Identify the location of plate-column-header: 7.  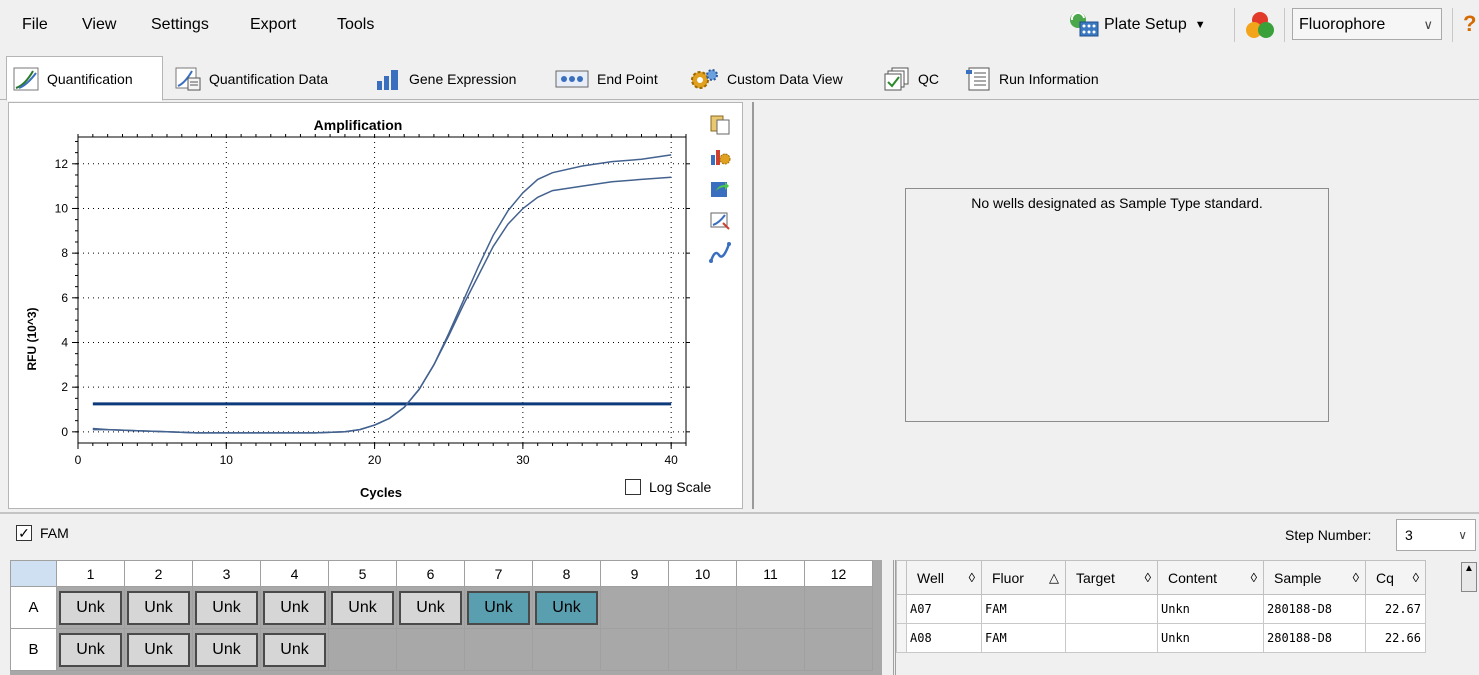
(498, 573).